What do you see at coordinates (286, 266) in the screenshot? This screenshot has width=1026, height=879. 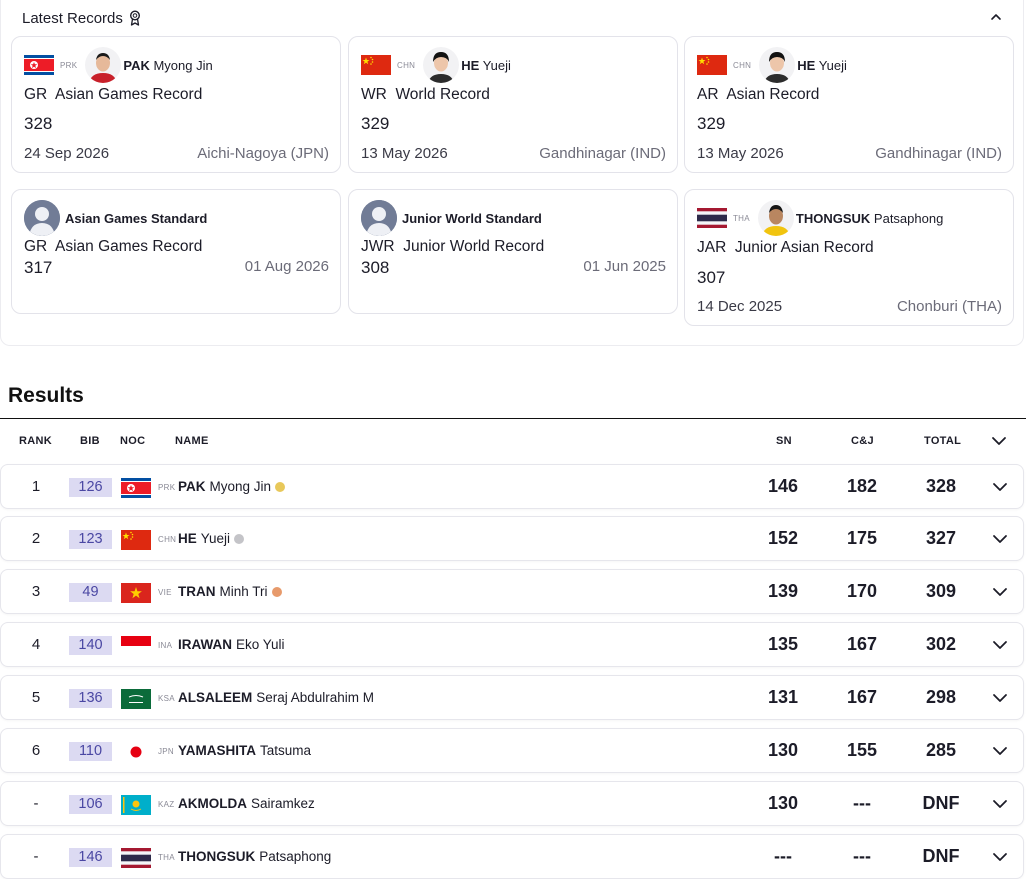 I see `record-date: 01 Aug 2026` at bounding box center [286, 266].